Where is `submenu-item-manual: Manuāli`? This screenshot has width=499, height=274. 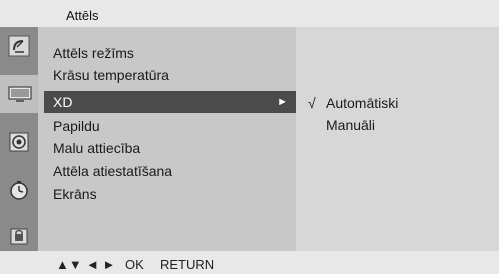
submenu-item-manual: Manuāli is located at coordinates (341, 125).